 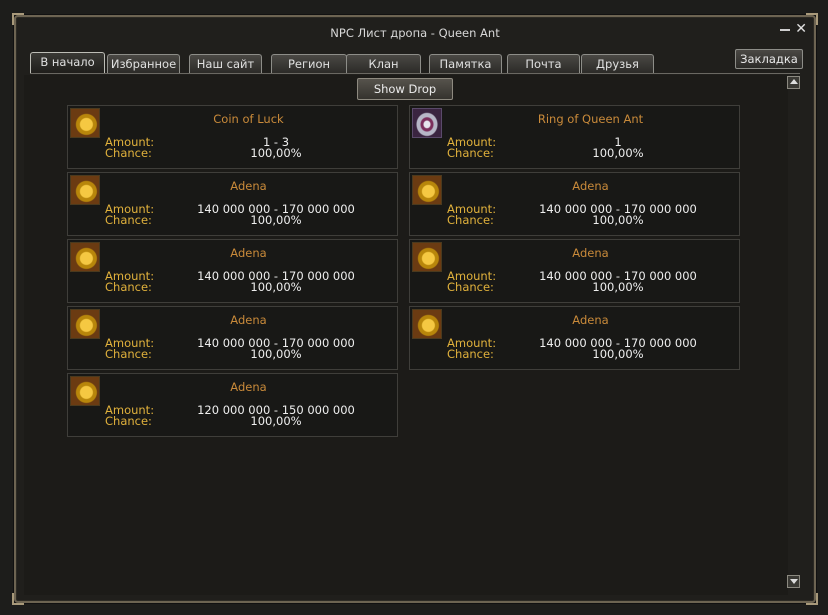 What do you see at coordinates (769, 59) in the screenshot?
I see `bookmark-button: Закладка` at bounding box center [769, 59].